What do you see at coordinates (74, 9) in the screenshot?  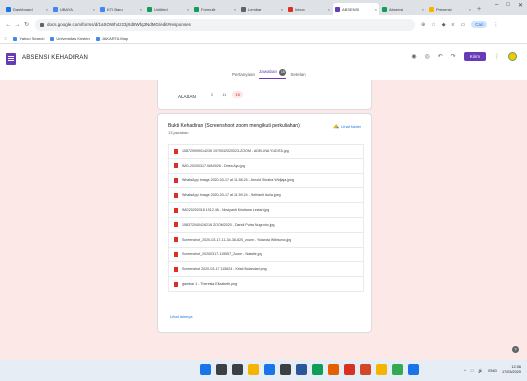 I see `browser-tab: UBAYA ×` at bounding box center [74, 9].